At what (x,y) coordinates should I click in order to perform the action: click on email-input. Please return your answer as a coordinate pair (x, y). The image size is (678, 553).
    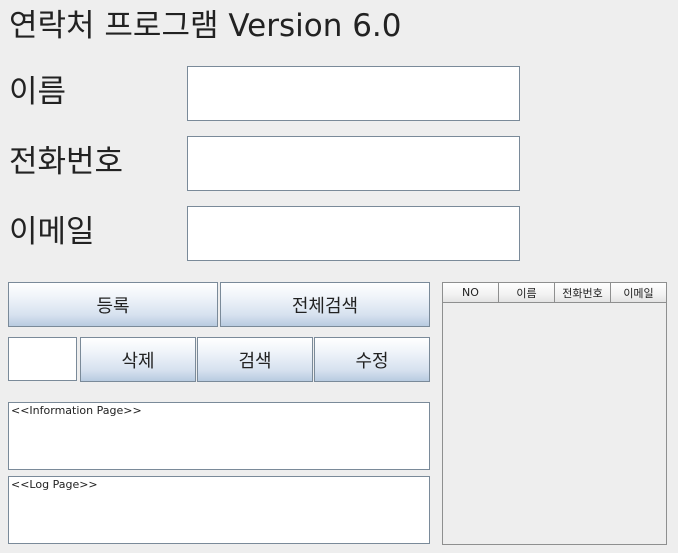
    Looking at the image, I should click on (353, 233).